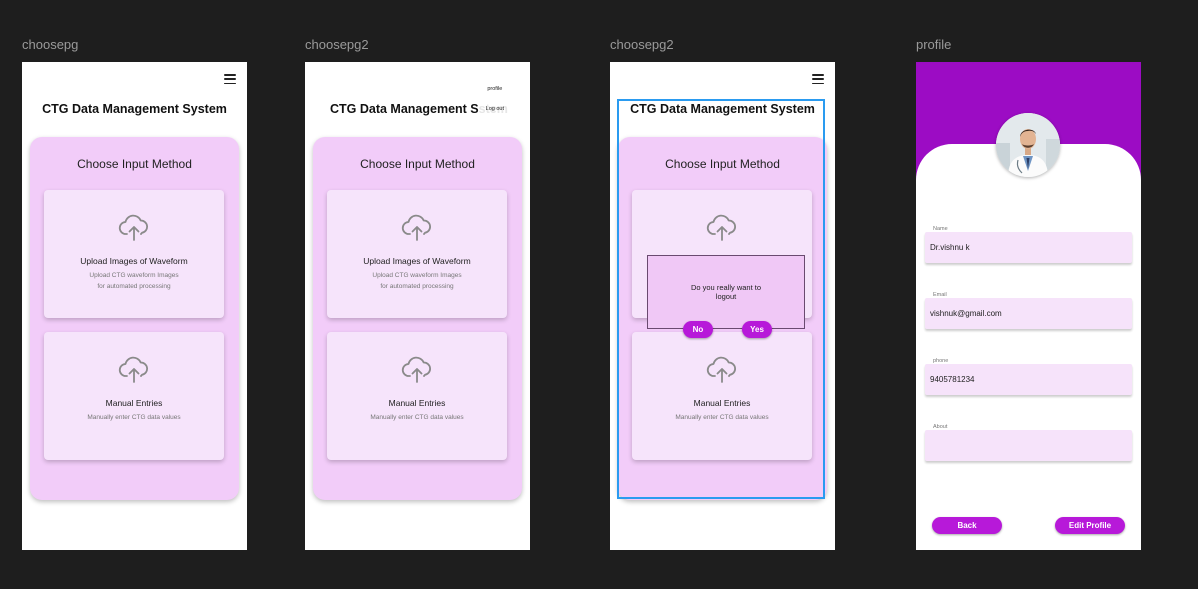 This screenshot has height=589, width=1198. Describe the element at coordinates (967, 525) in the screenshot. I see `back-button: Back` at that location.